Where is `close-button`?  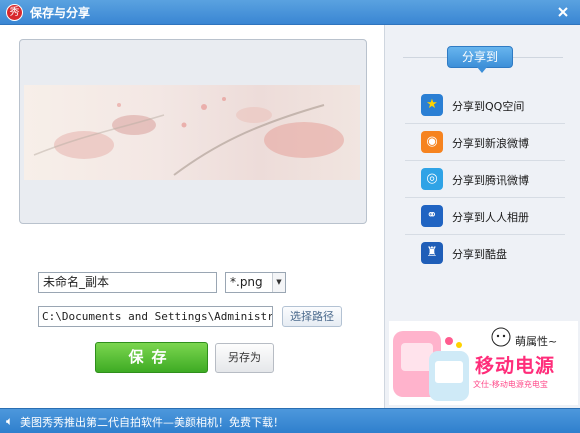
close-button is located at coordinates (563, 12).